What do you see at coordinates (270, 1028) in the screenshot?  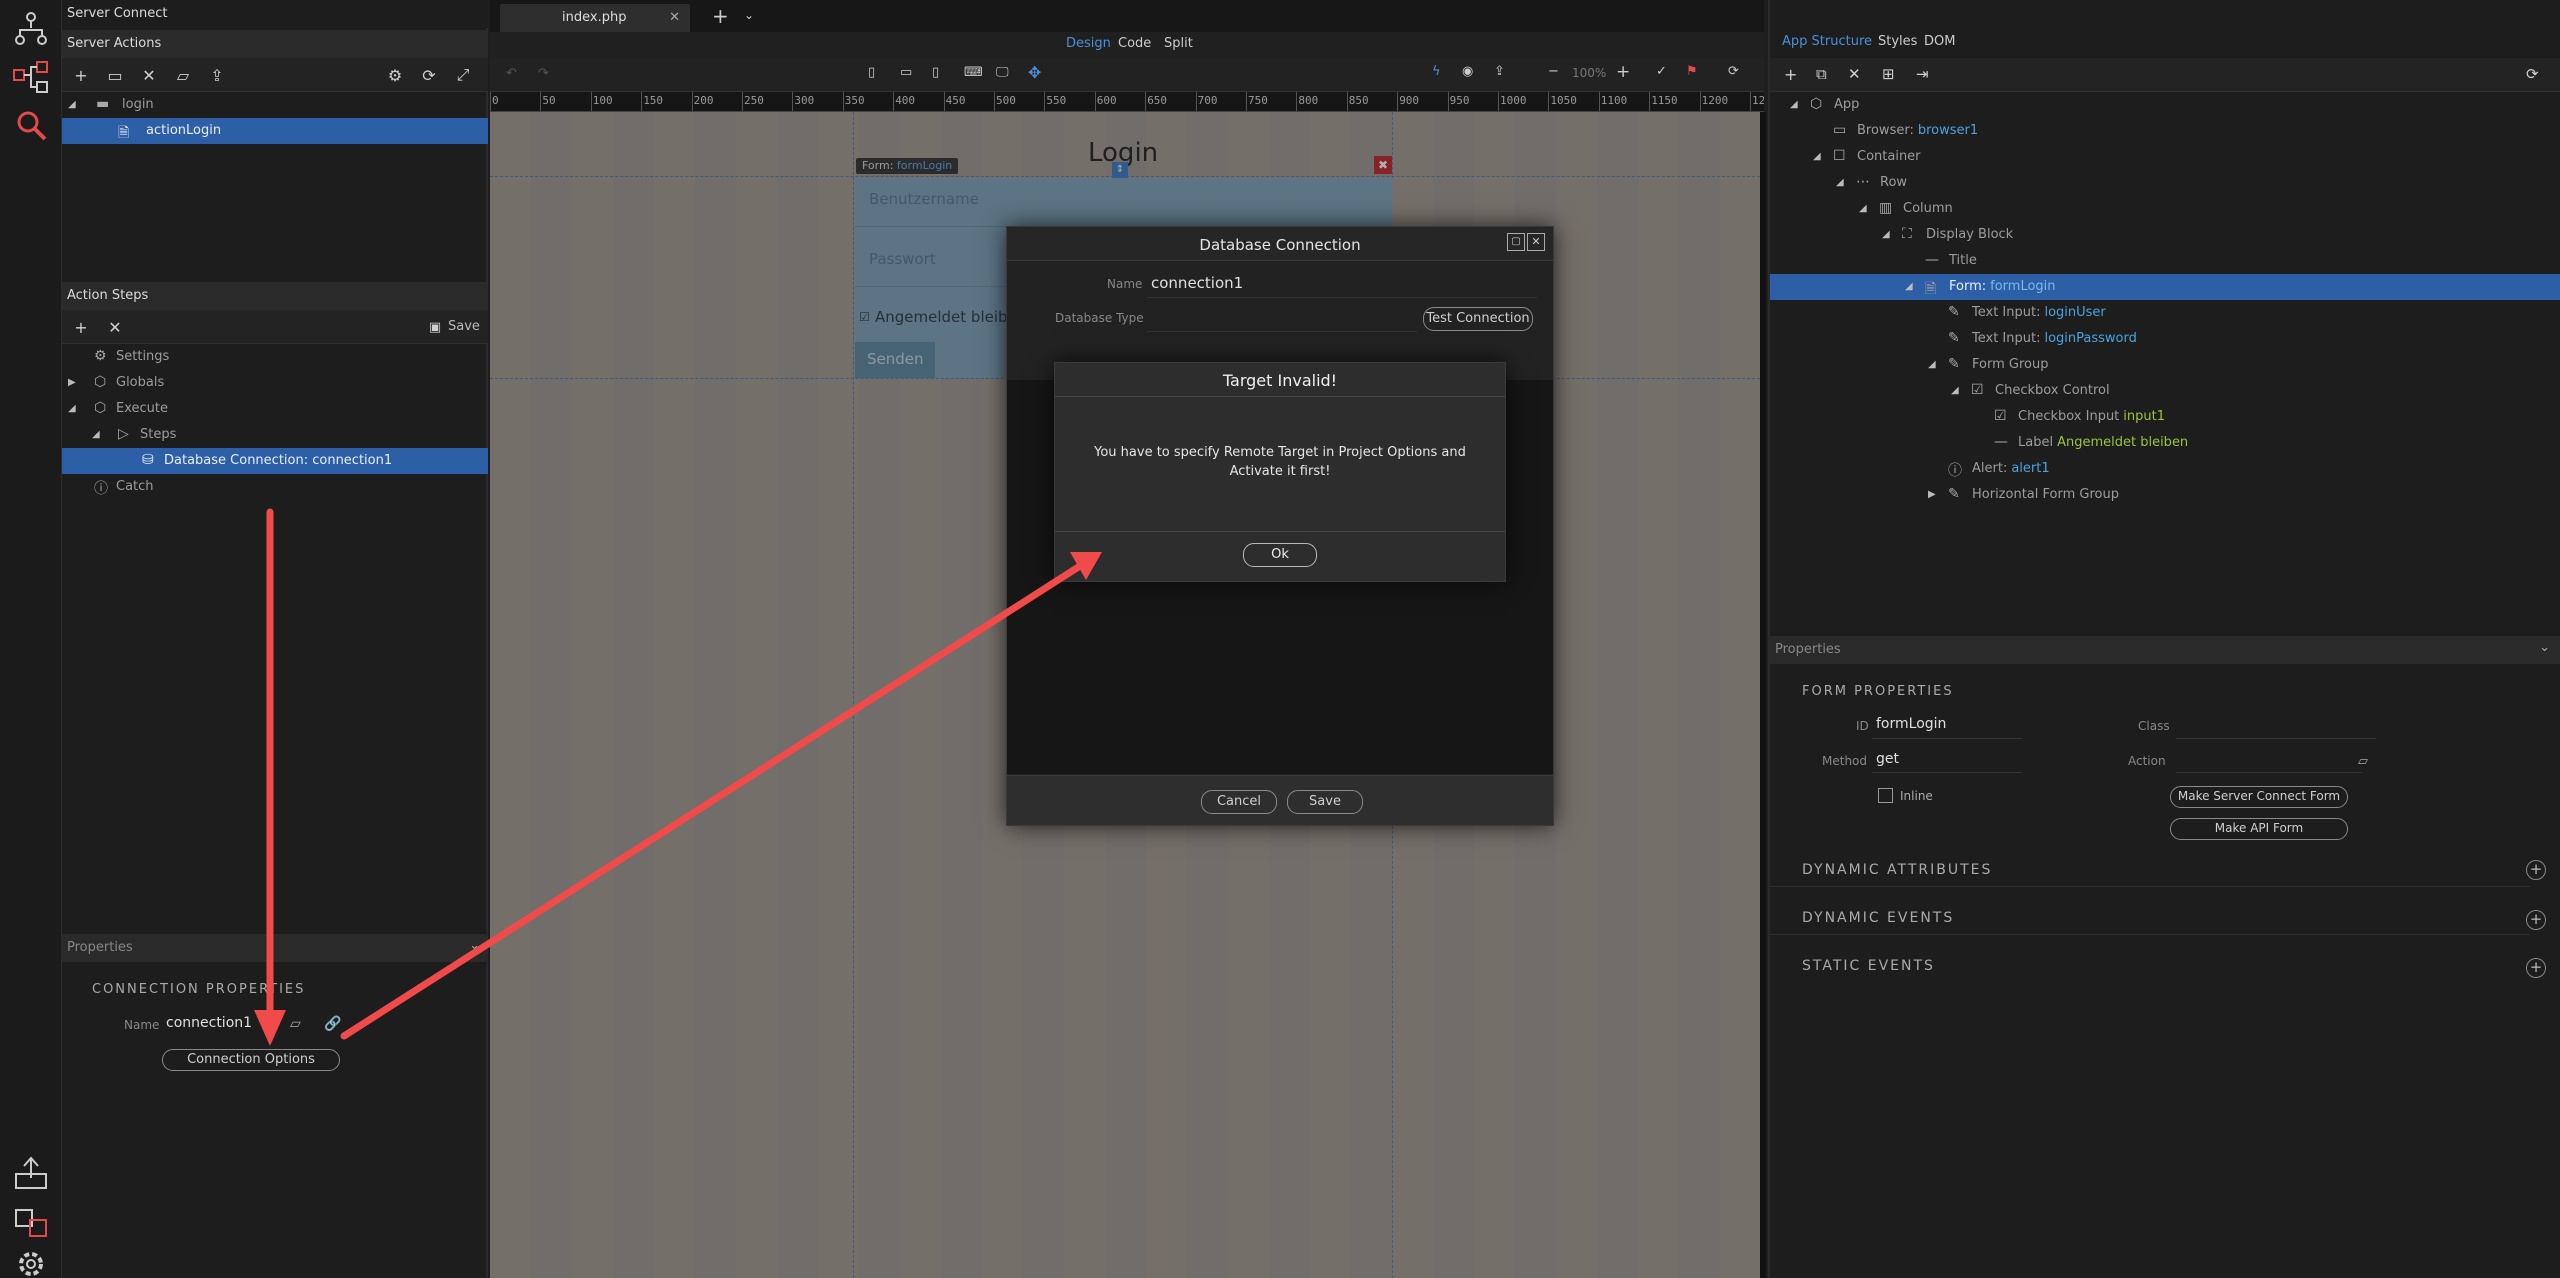 I see `annotation-arrowhead-down` at bounding box center [270, 1028].